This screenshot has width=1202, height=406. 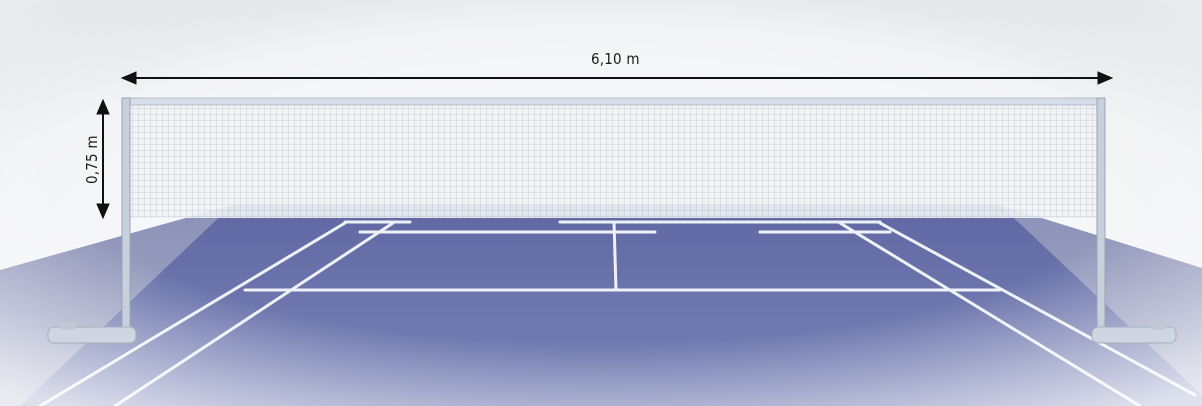 What do you see at coordinates (613, 101) in the screenshot?
I see `net-top-tape` at bounding box center [613, 101].